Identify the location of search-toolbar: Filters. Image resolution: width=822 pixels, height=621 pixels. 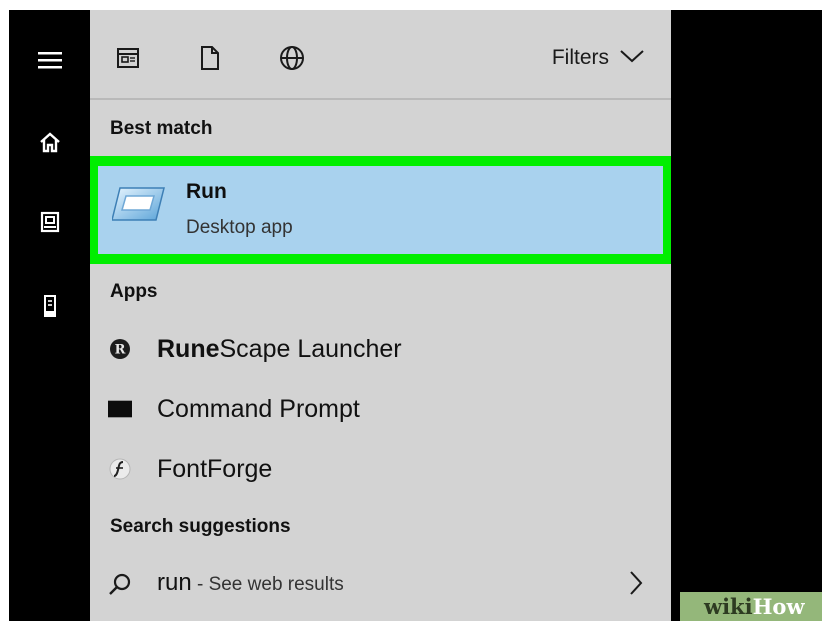
(380, 54).